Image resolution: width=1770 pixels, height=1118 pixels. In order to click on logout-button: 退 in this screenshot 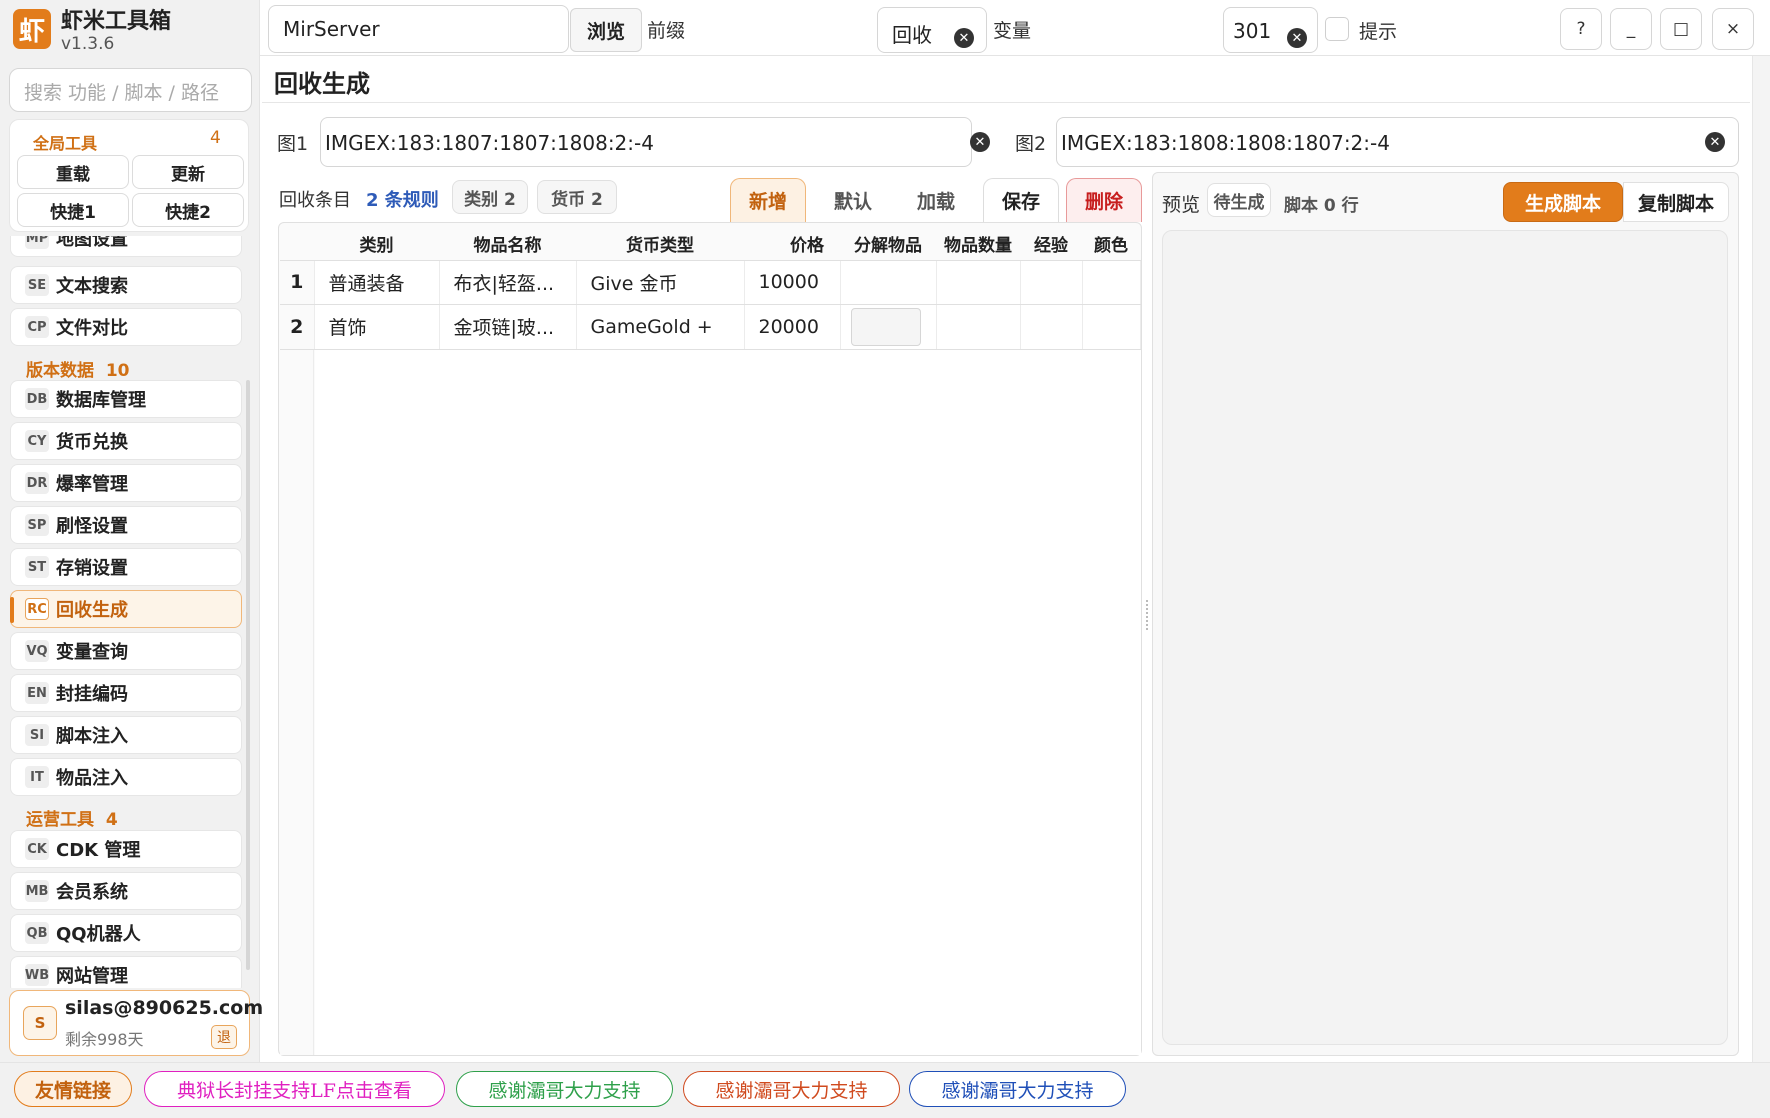, I will do `click(224, 1037)`.